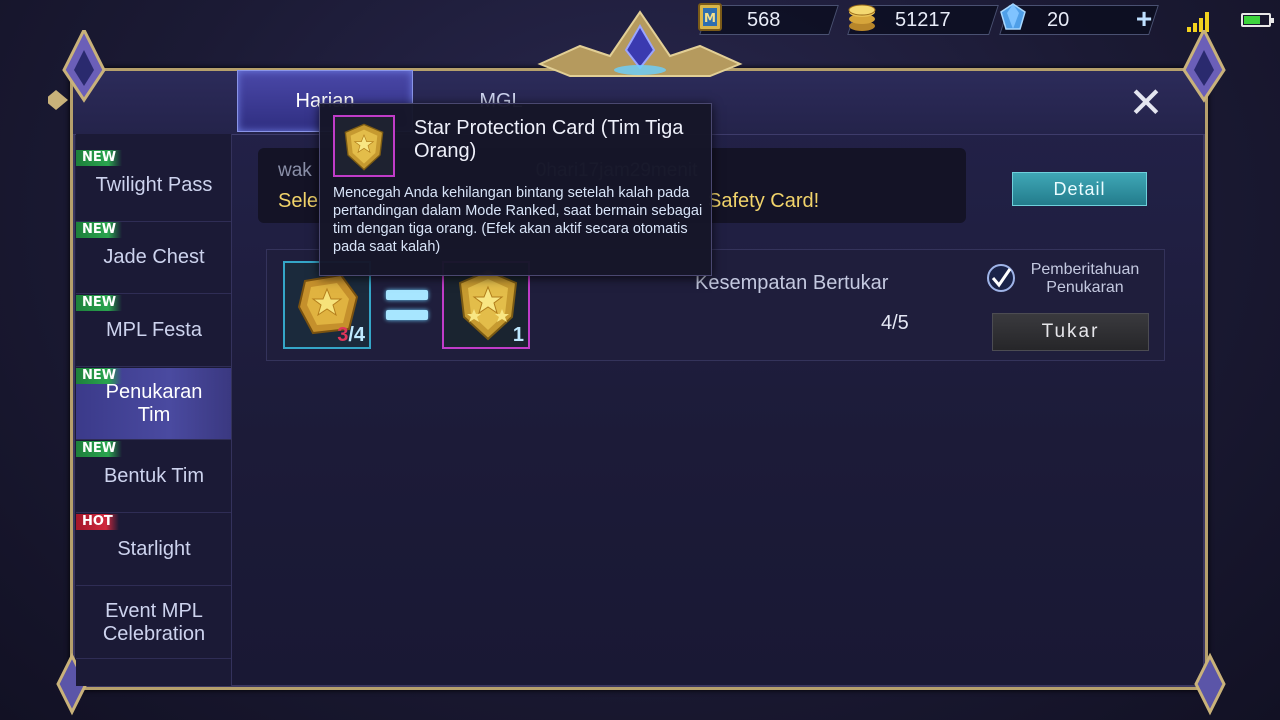 This screenshot has width=1280, height=720. I want to click on sidebar-item-label: Starlight, so click(154, 549).